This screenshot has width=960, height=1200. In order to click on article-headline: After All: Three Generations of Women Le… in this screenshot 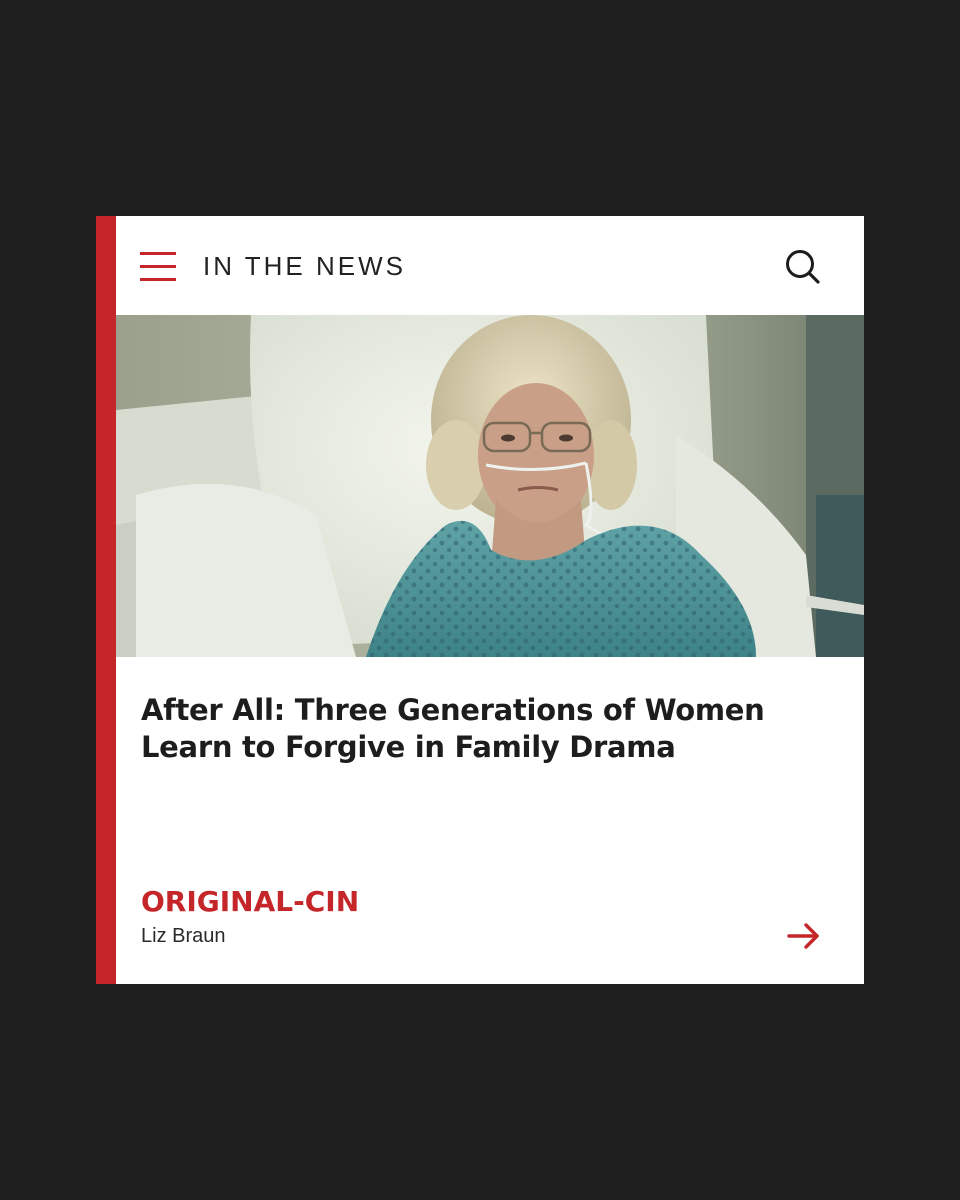, I will do `click(481, 729)`.